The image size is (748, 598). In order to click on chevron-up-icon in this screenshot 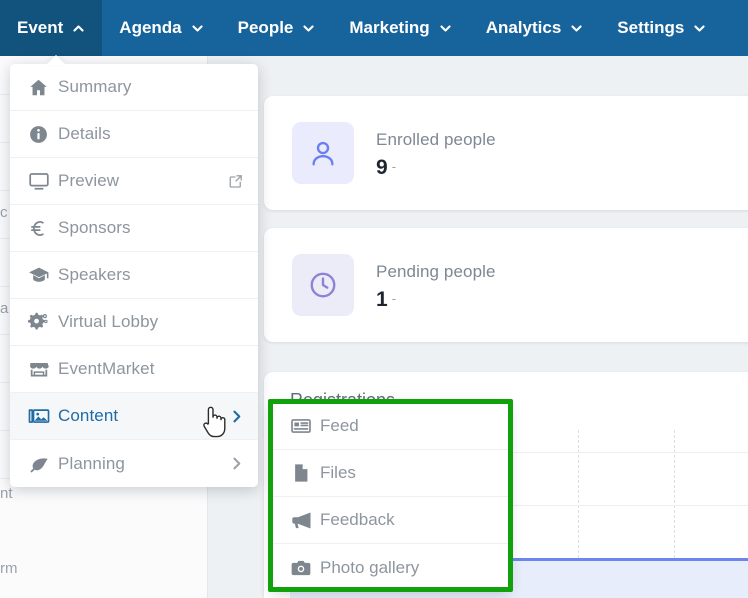, I will do `click(78, 28)`.